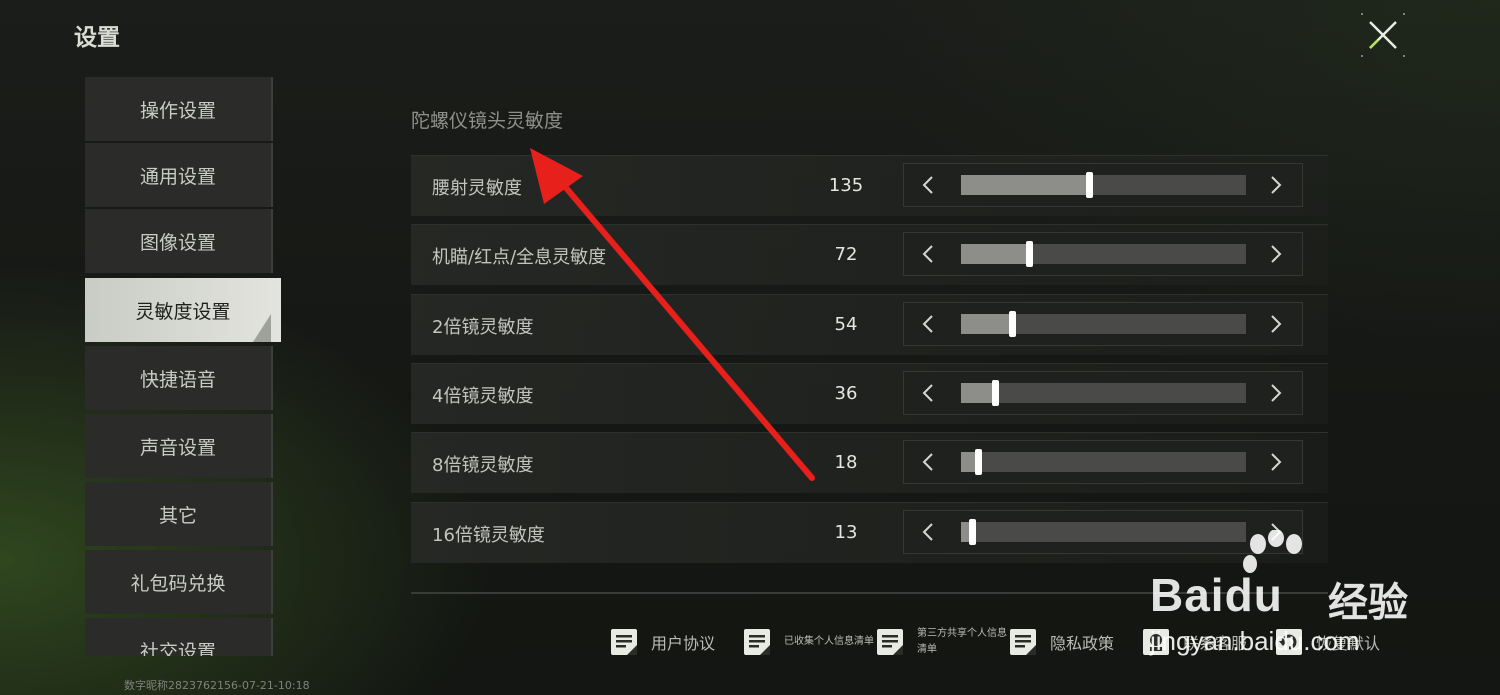 The width and height of the screenshot is (1500, 695). Describe the element at coordinates (1289, 642) in the screenshot. I see `restore-icon` at that location.